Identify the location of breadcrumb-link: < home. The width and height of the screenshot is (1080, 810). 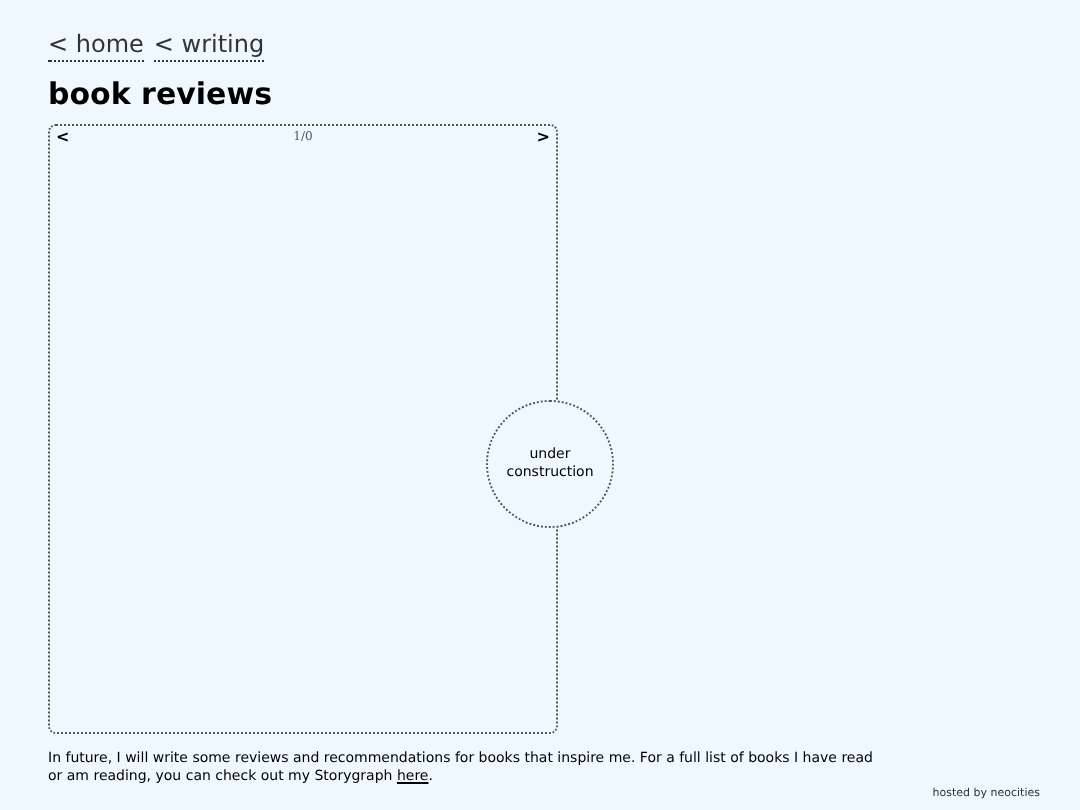
(96, 46).